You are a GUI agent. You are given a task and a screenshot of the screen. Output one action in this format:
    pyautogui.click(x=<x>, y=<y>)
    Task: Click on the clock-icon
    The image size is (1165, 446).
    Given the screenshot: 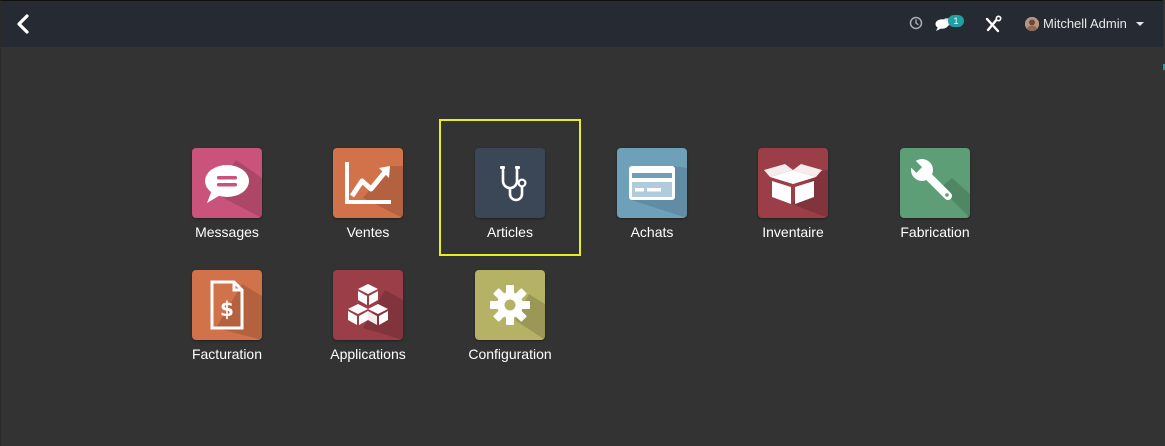 What is the action you would take?
    pyautogui.click(x=916, y=23)
    